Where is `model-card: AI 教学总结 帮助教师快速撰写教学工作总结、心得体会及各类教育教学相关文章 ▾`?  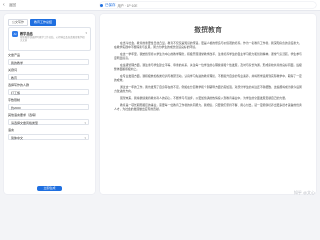 model-card: AI 教学总结 帮助教师快速撰写教学工作总结、心得体会及各类教育教学相关文章 ▾ is located at coordinates (49, 39).